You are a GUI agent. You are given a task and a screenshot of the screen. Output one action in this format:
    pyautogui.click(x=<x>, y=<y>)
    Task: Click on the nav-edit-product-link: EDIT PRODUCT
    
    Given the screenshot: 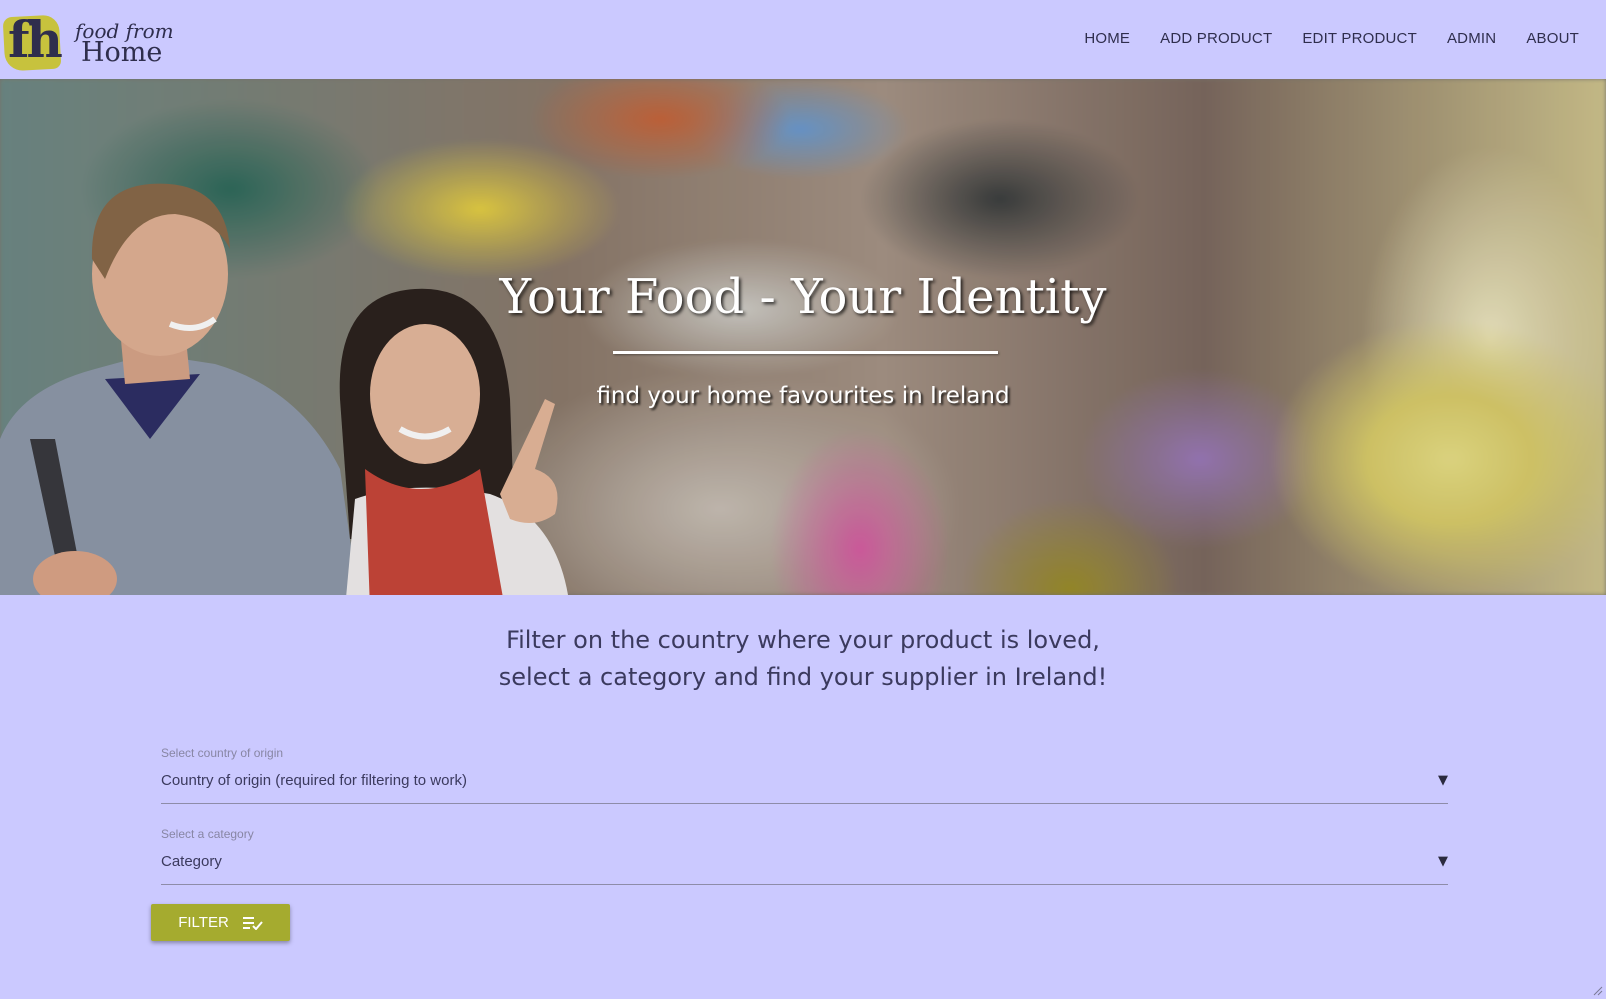 What is the action you would take?
    pyautogui.click(x=1359, y=38)
    